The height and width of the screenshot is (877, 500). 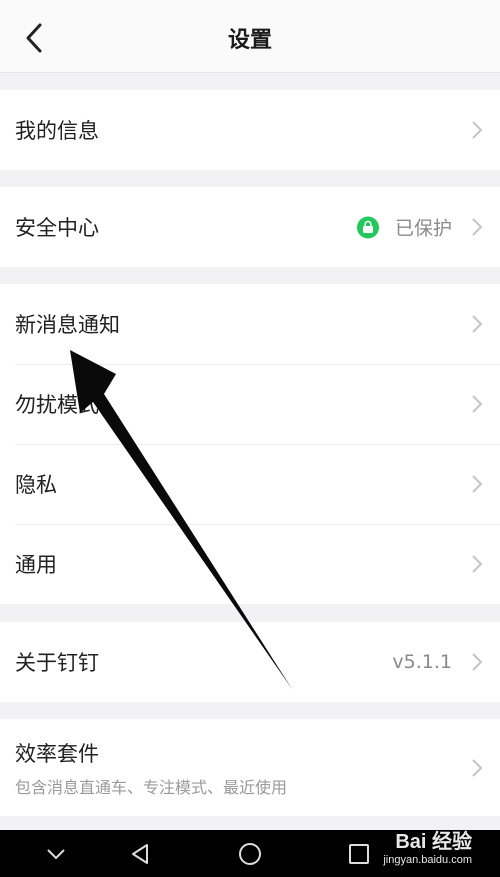 What do you see at coordinates (36, 565) in the screenshot?
I see `item-label: 通用` at bounding box center [36, 565].